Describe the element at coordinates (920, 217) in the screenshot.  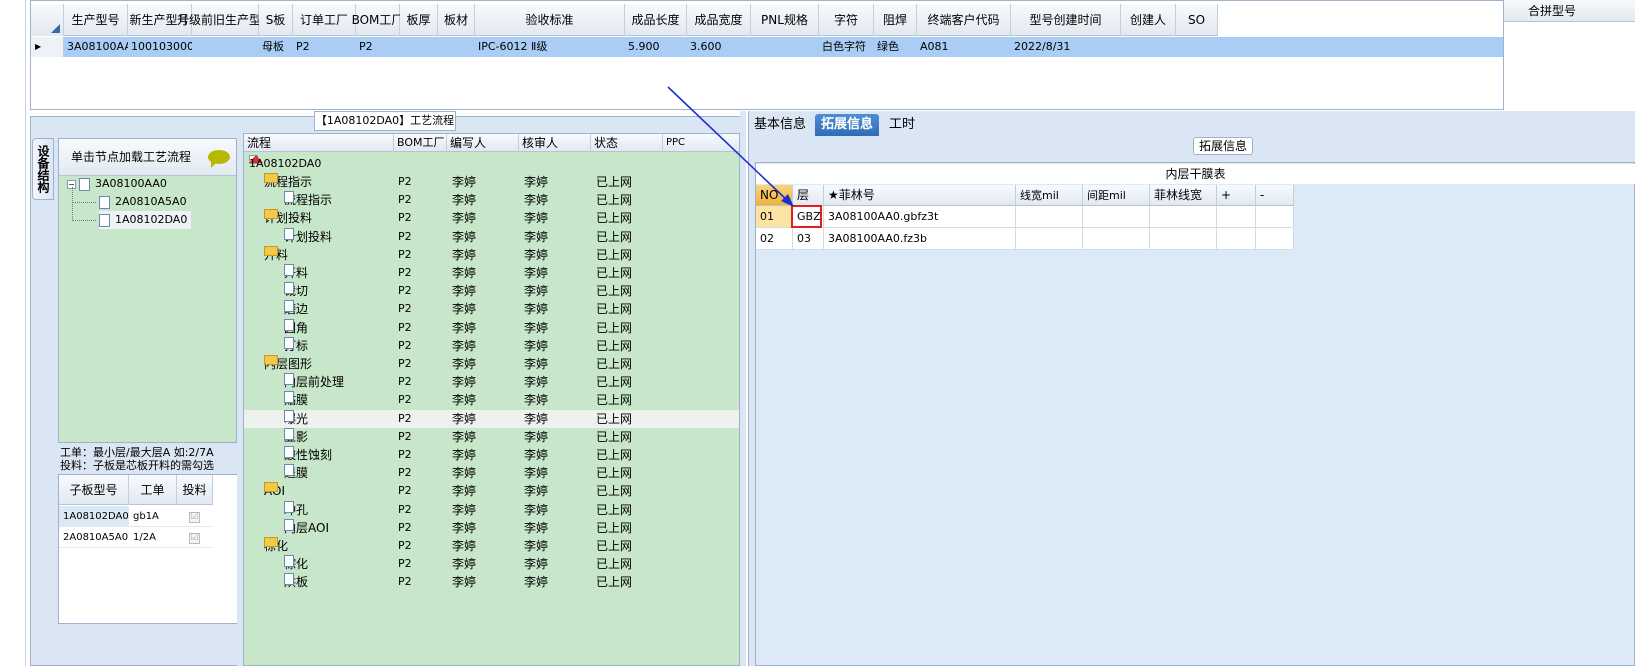
I see `cell-film: 3A08100AA0.gbfz3t` at that location.